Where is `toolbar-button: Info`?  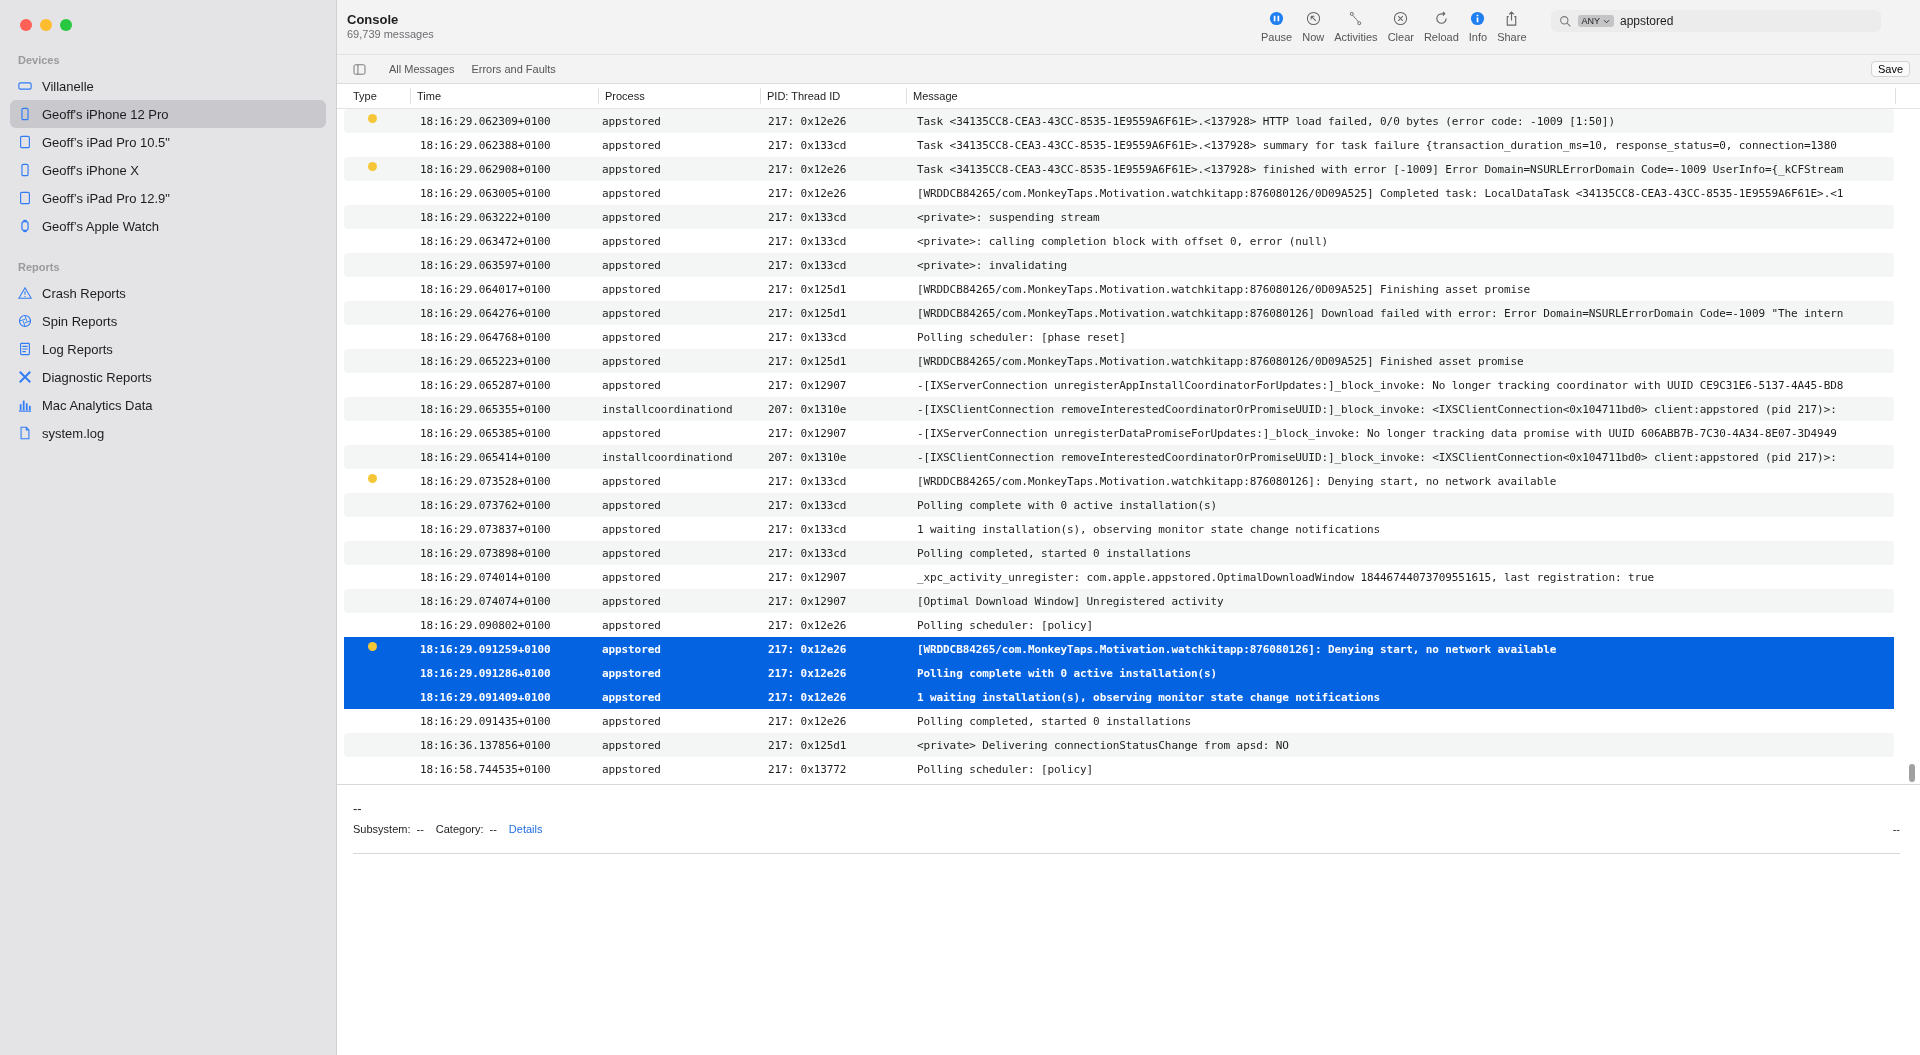
toolbar-button: Info is located at coordinates (1478, 27).